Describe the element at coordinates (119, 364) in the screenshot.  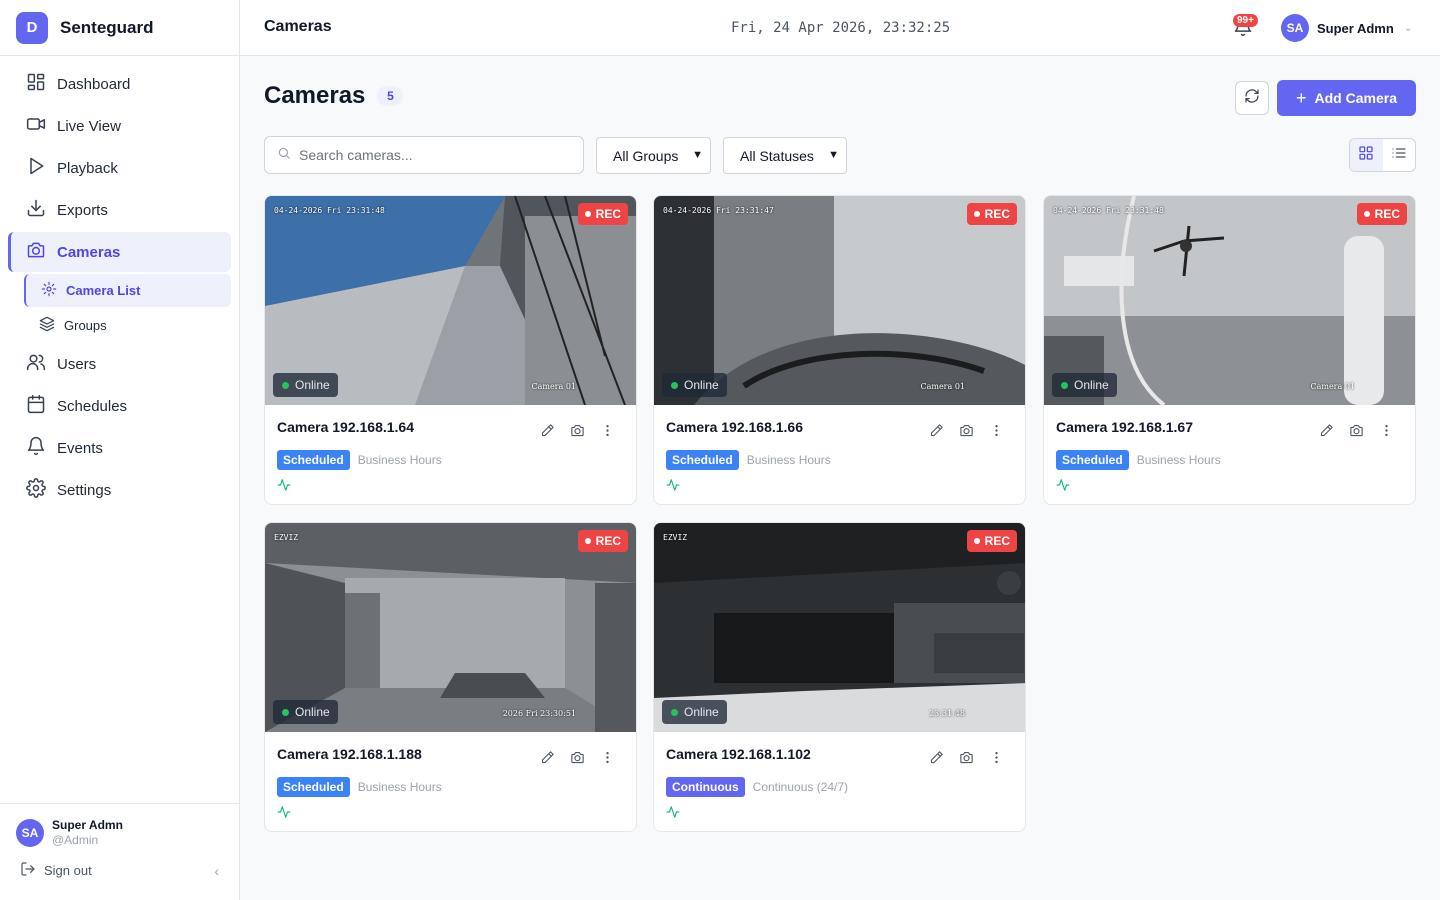
I see `sidebar-item-users: Users` at that location.